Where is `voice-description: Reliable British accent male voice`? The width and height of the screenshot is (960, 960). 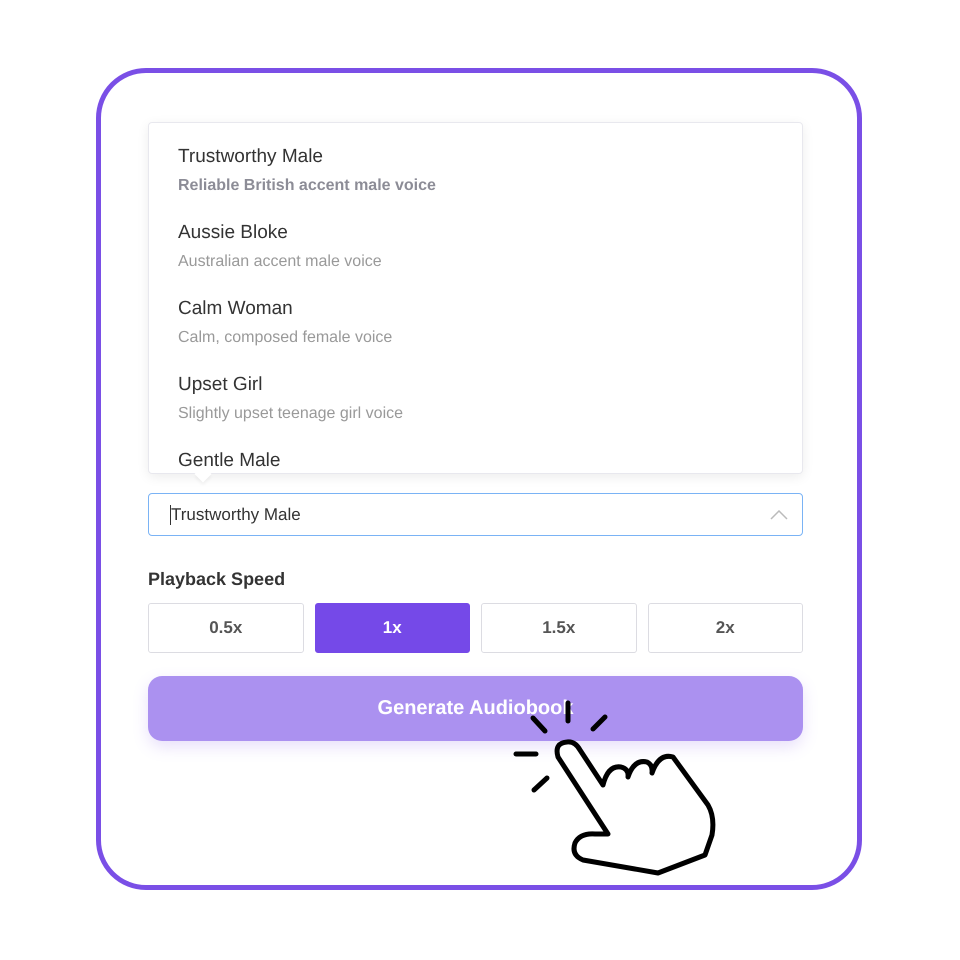 voice-description: Reliable British accent male voice is located at coordinates (307, 186).